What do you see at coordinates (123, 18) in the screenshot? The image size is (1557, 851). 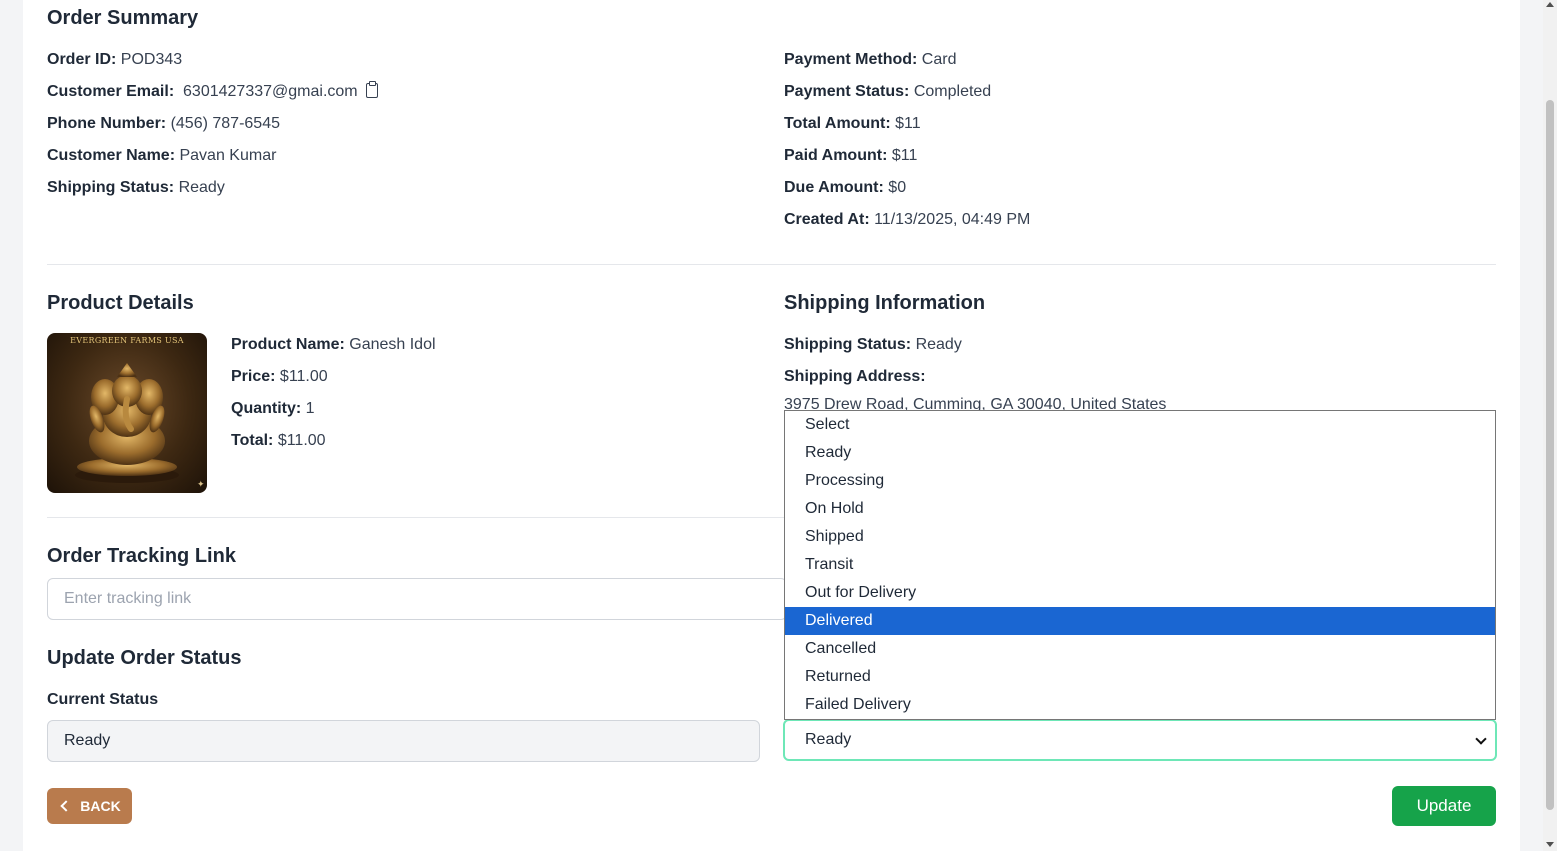 I see `order-summary-title: Order Summary` at bounding box center [123, 18].